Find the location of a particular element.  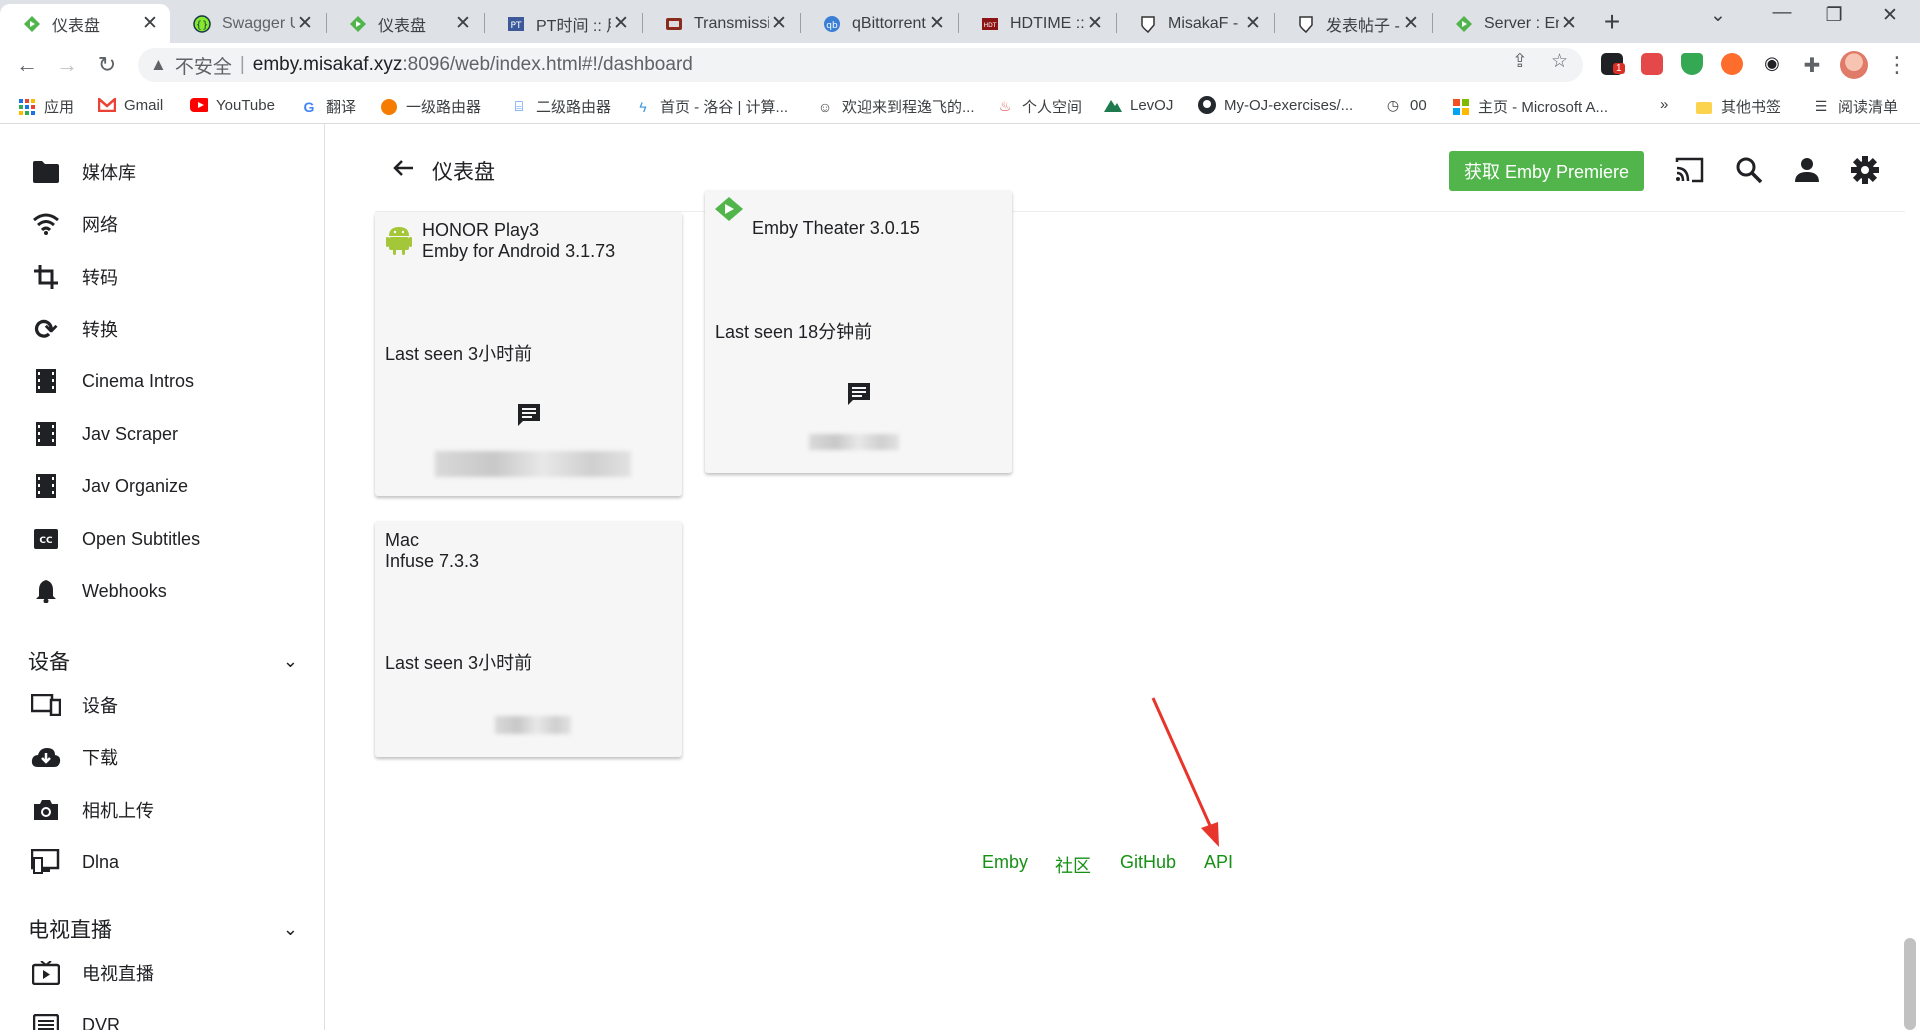

new-tab-button: + is located at coordinates (1612, 23).